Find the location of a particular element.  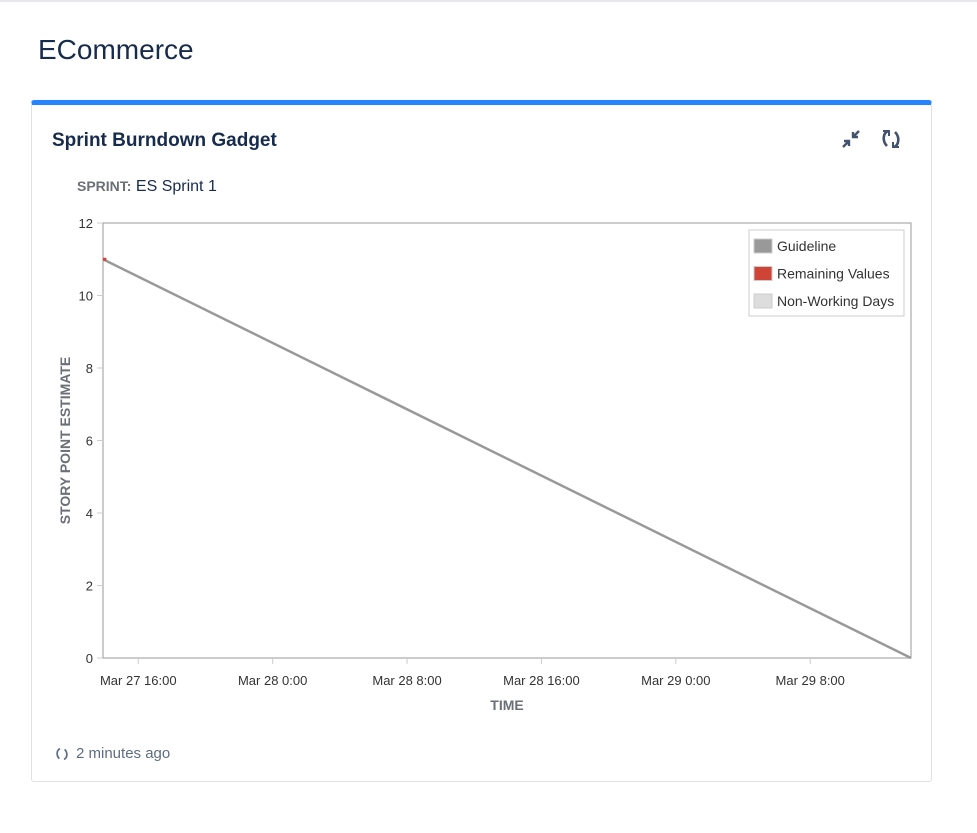

legend-label: Non-Working Days is located at coordinates (835, 301).